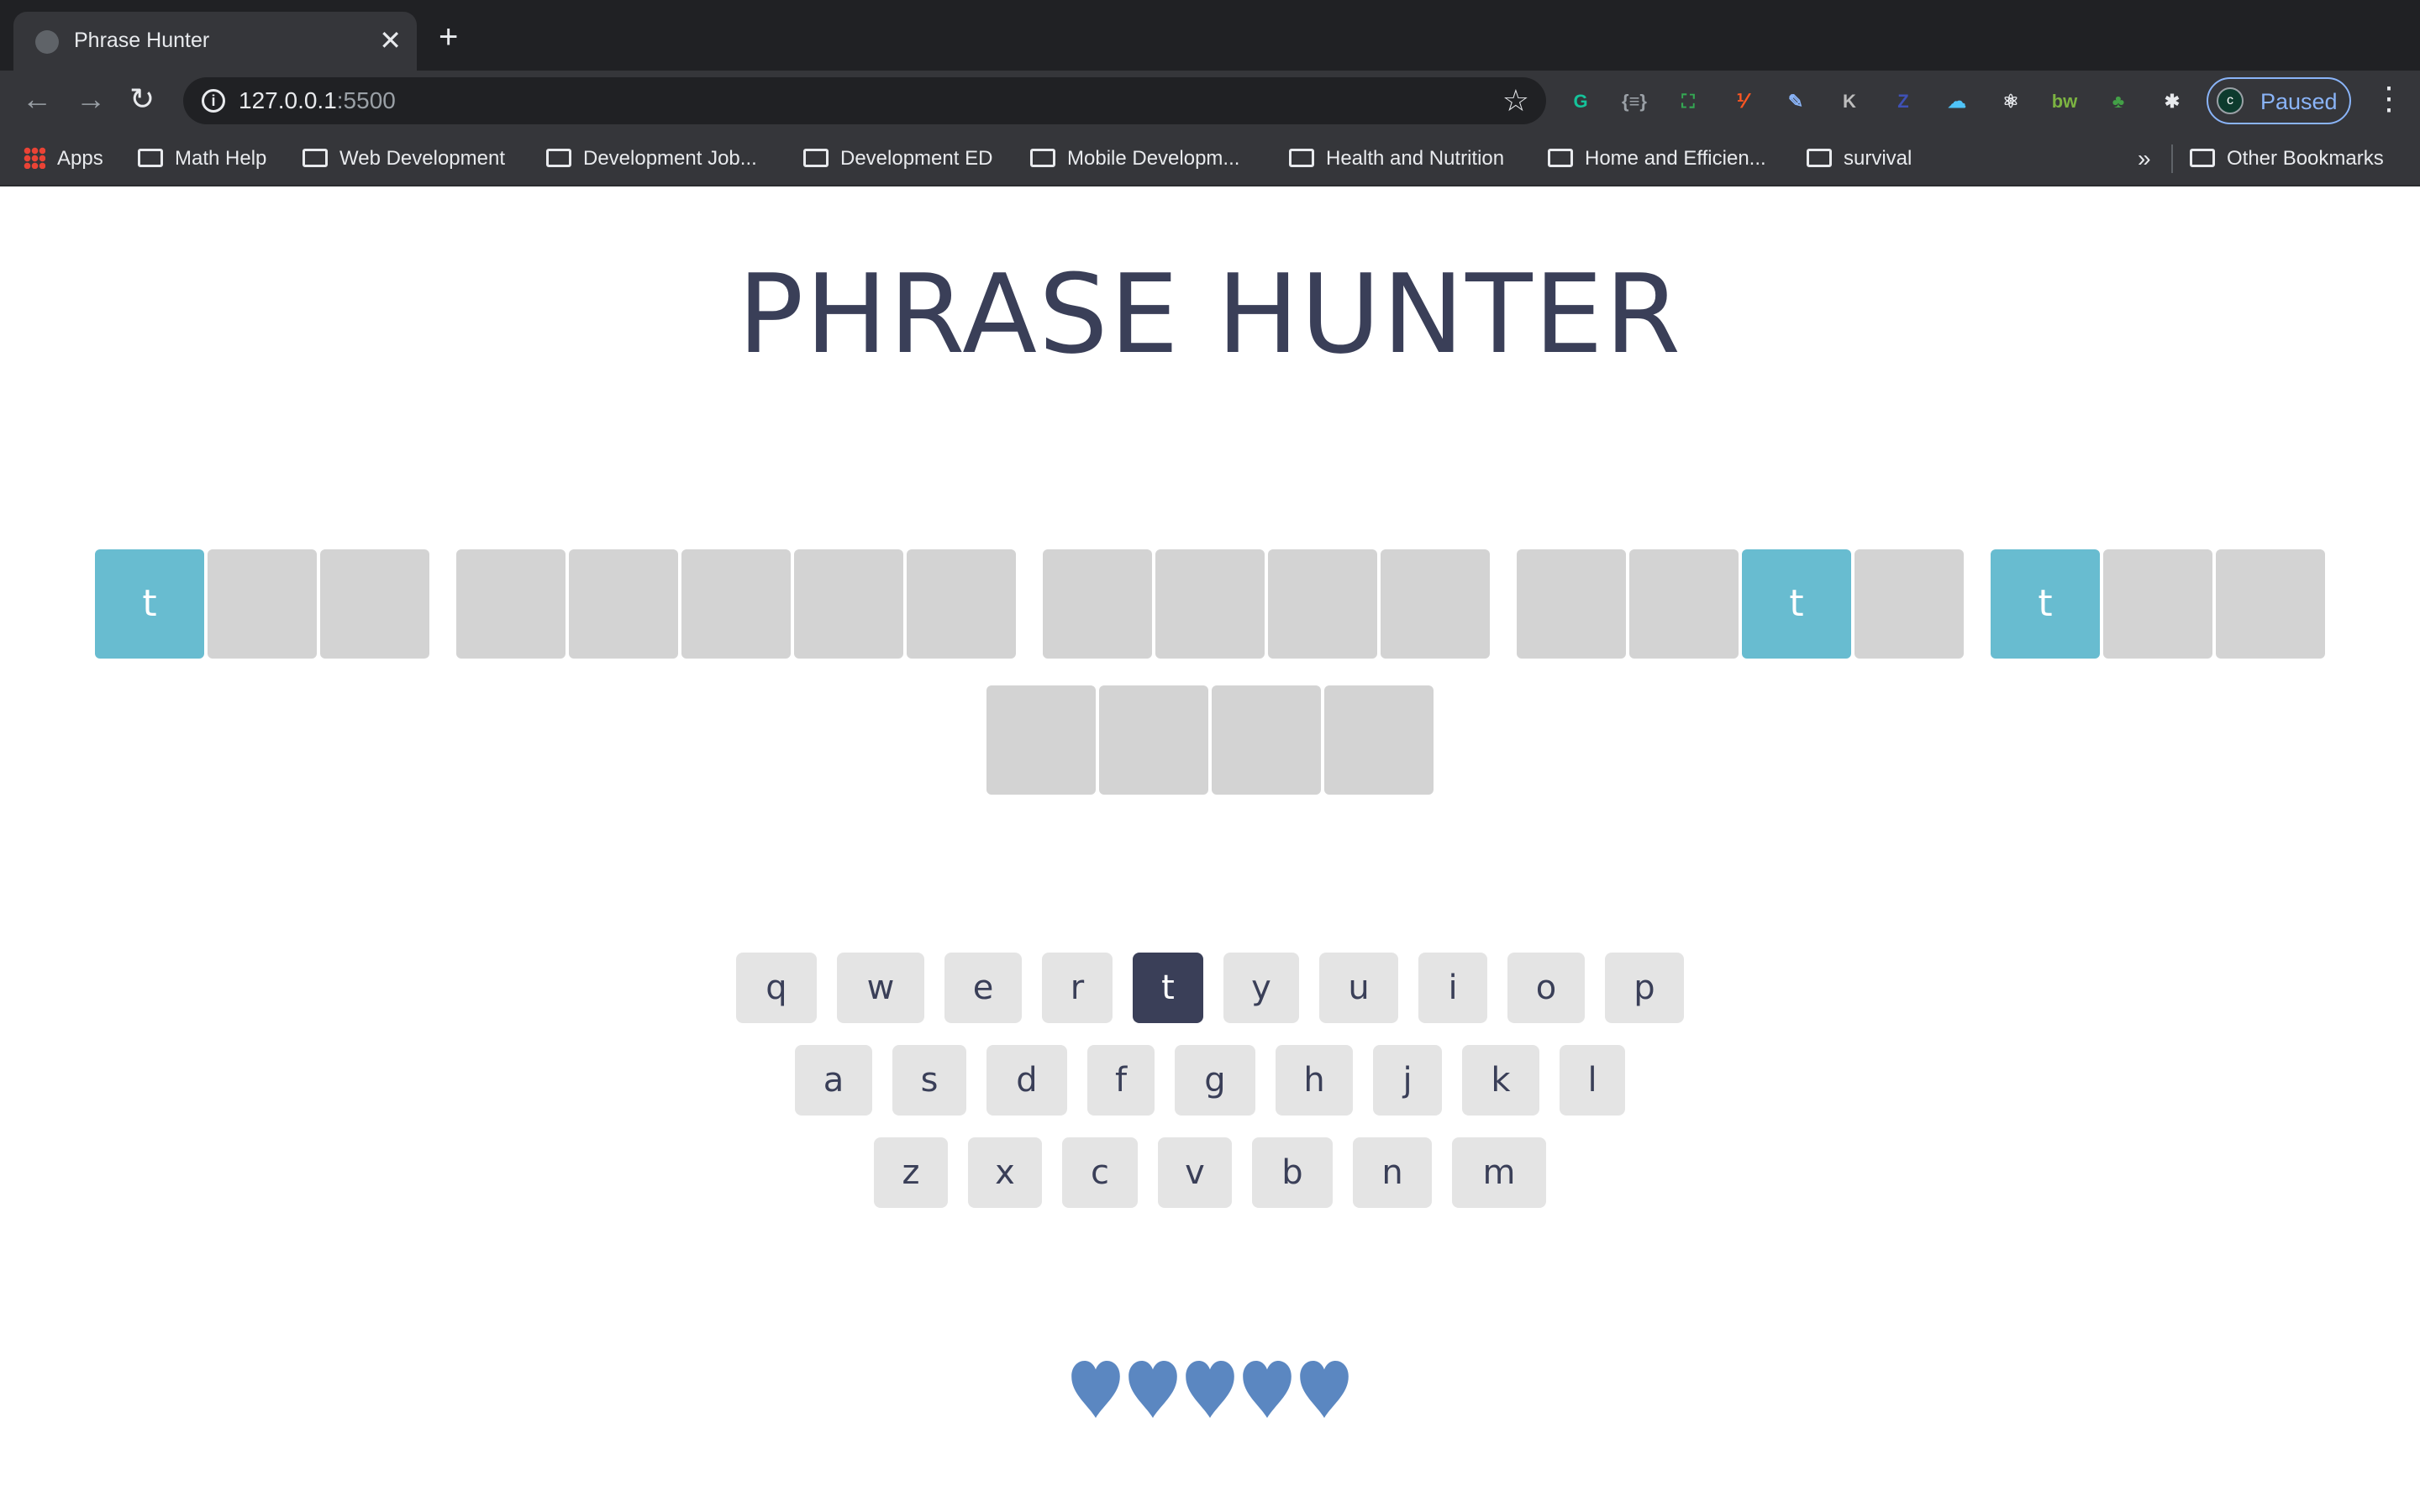 This screenshot has width=2420, height=1512. Describe the element at coordinates (1261, 988) in the screenshot. I see `key-y: y` at that location.